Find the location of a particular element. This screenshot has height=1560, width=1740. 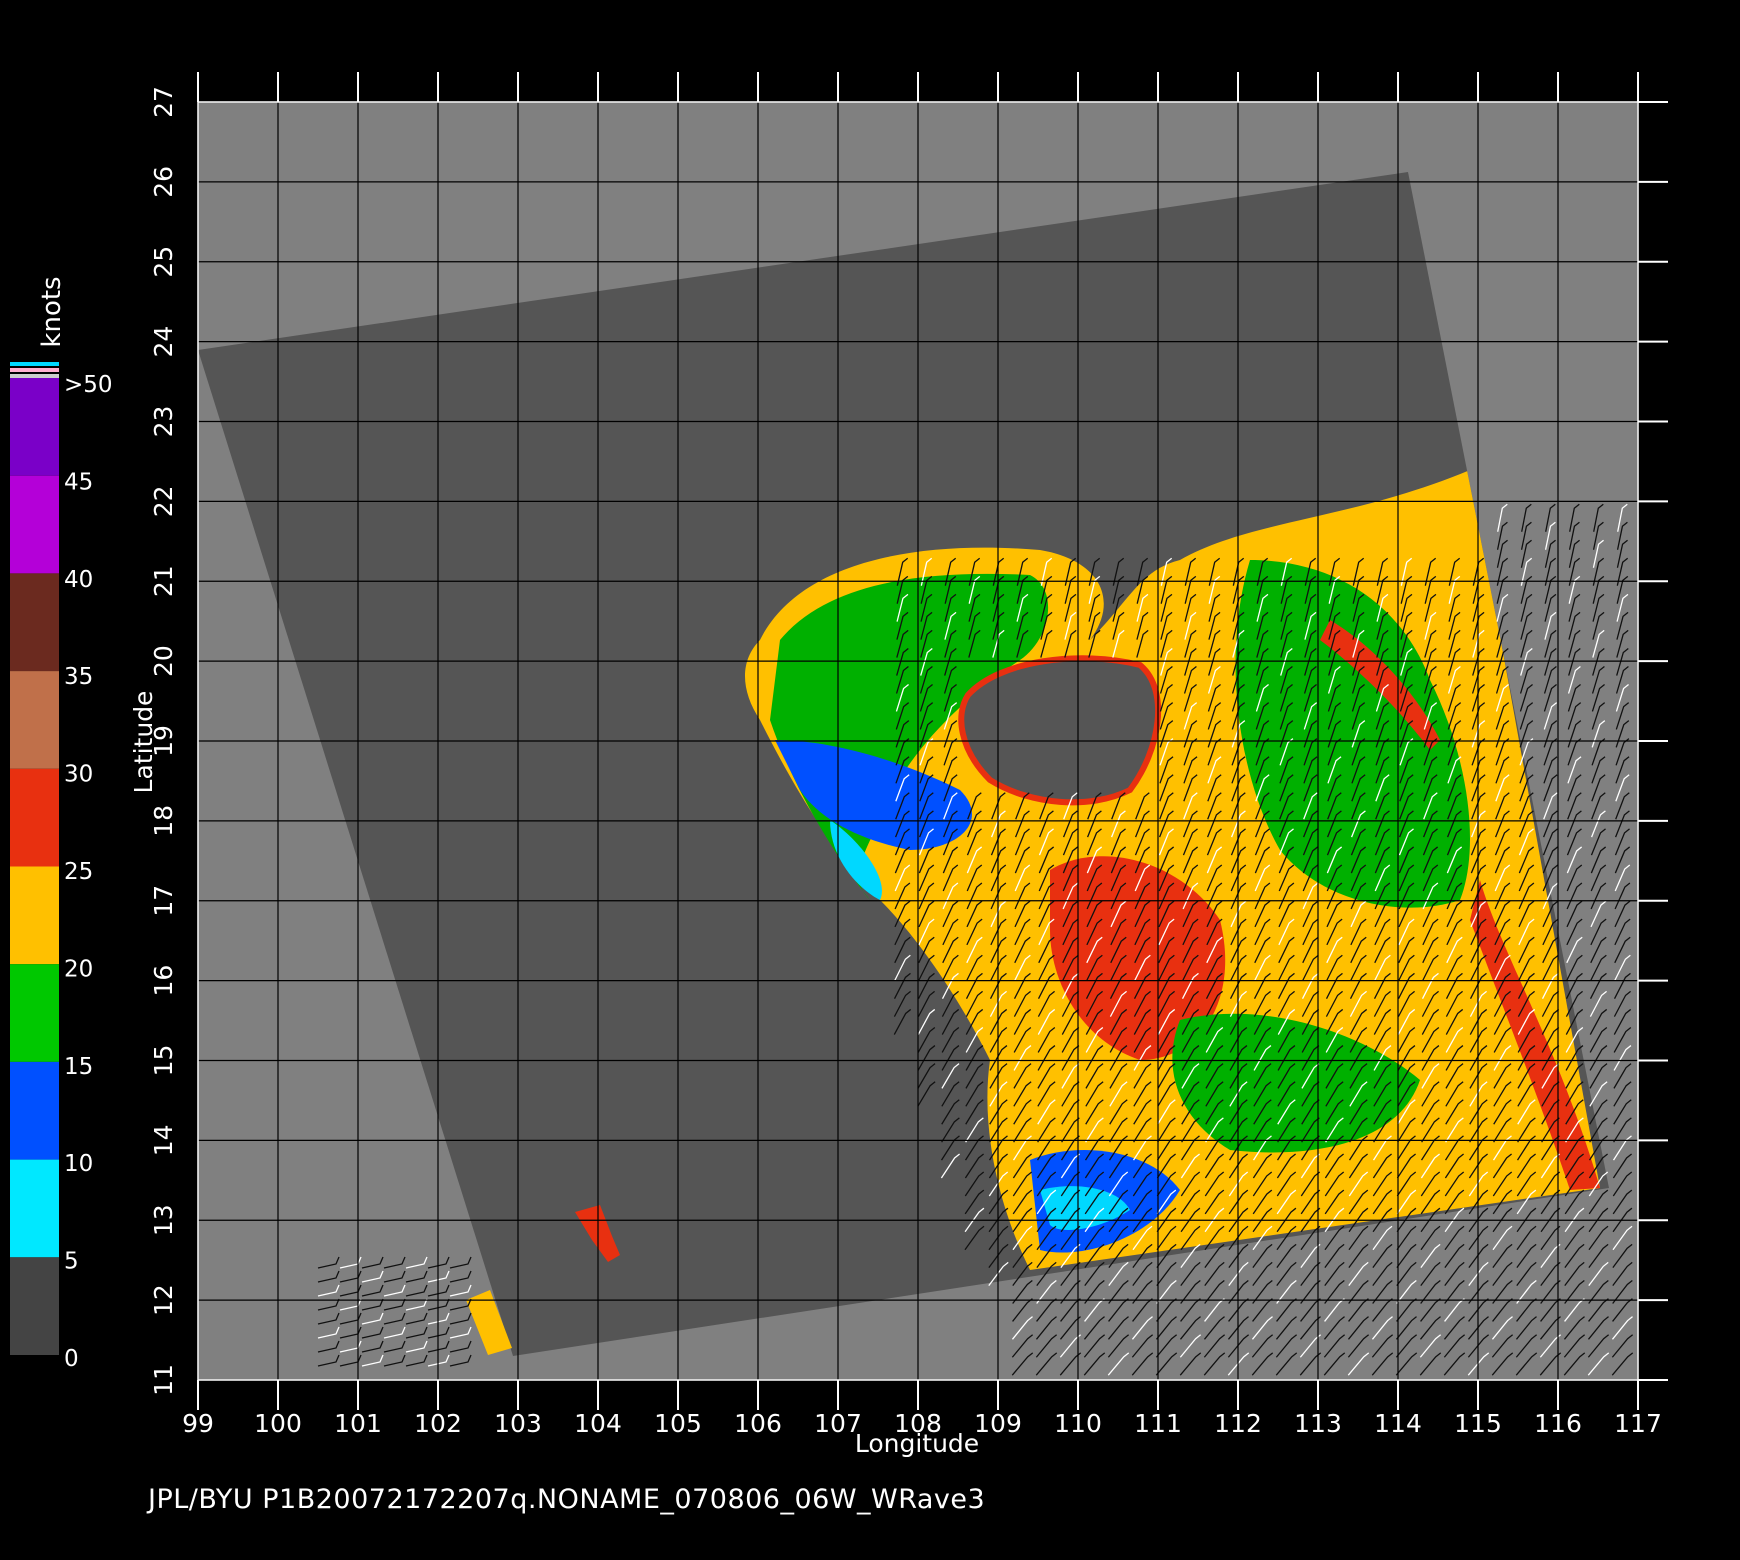

legend-tick-label: 15 is located at coordinates (78, 1067).